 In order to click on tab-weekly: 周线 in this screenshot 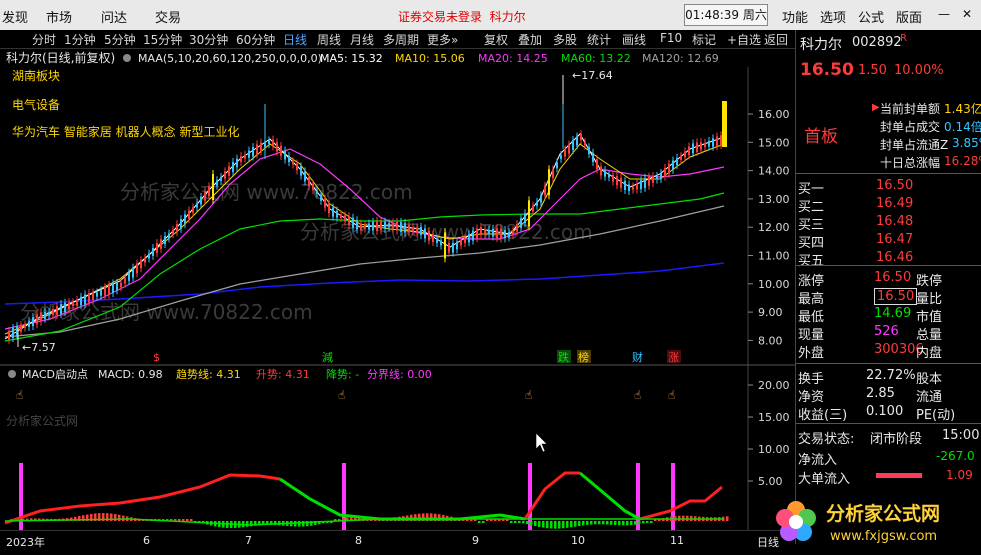, I will do `click(329, 39)`.